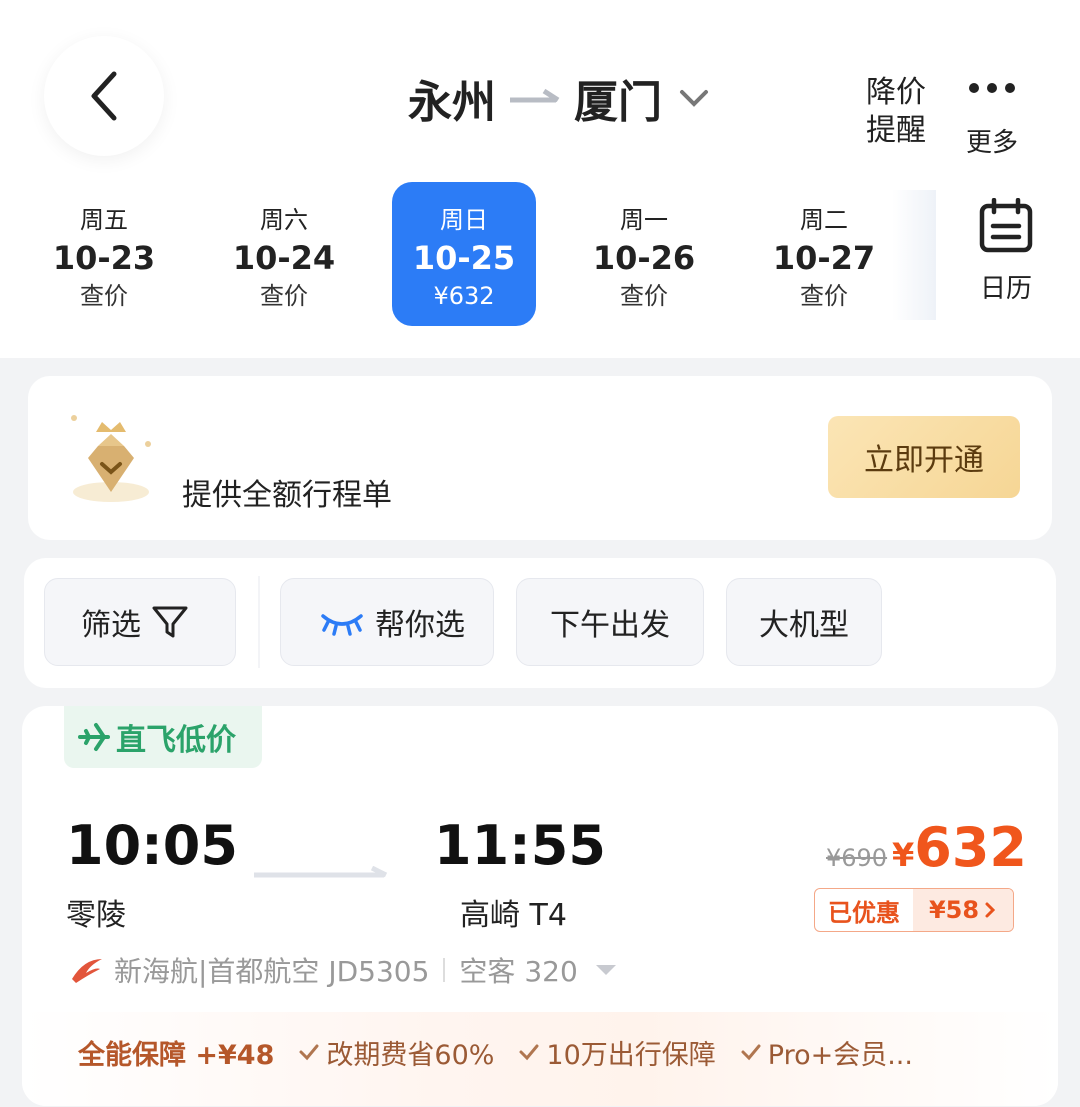 Image resolution: width=1080 pixels, height=1107 pixels. Describe the element at coordinates (970, 847) in the screenshot. I see `price-amount: 632` at that location.